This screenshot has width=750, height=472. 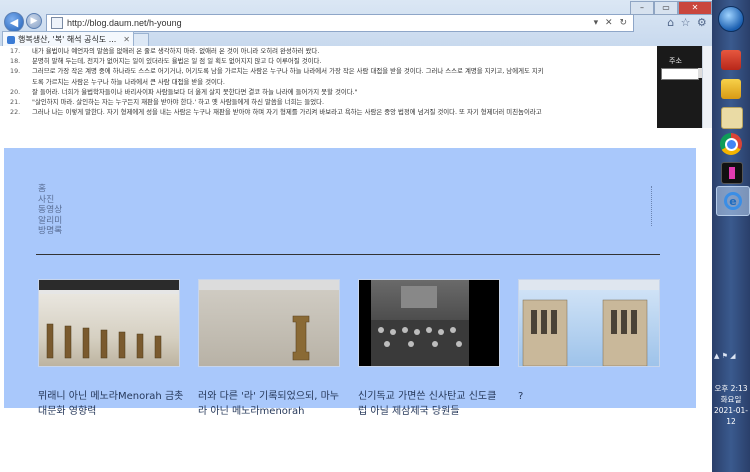 What do you see at coordinates (126, 39) in the screenshot?
I see `tab-close-icon: ✕` at bounding box center [126, 39].